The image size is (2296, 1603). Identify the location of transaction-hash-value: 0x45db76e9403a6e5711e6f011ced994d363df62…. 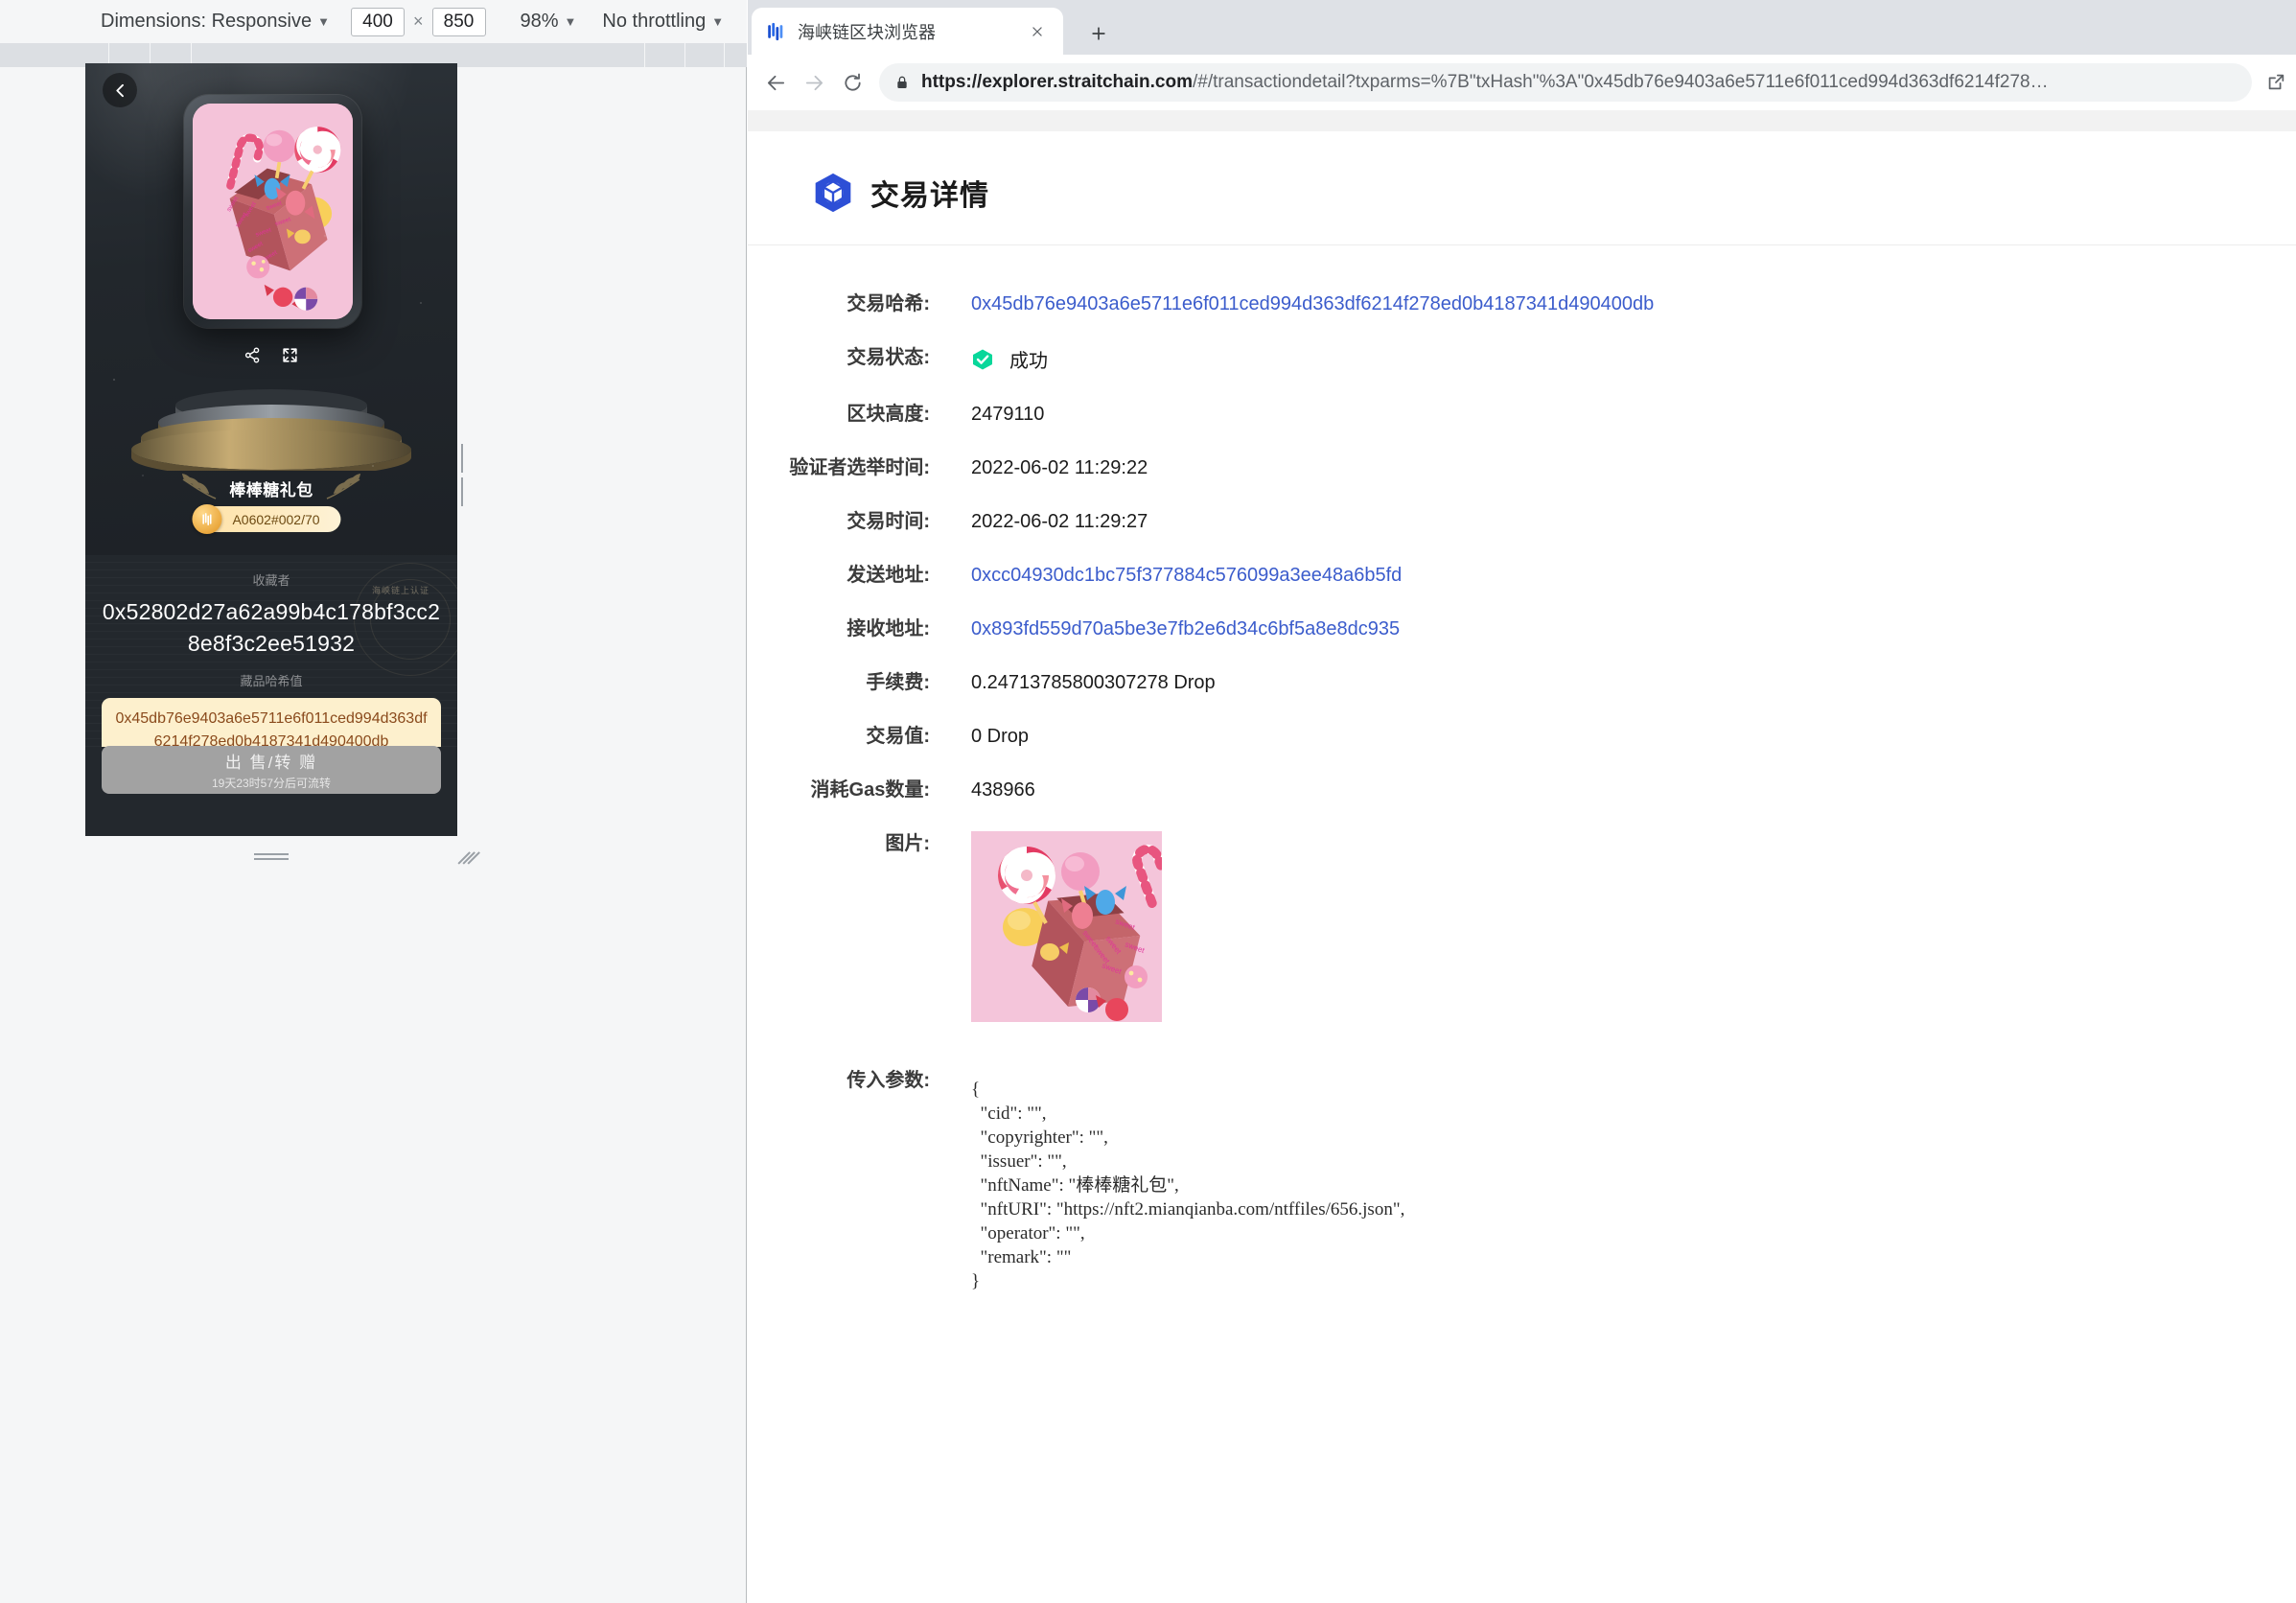
(1312, 303).